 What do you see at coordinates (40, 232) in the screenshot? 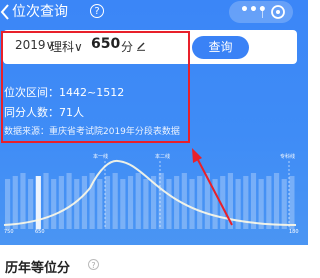
I see `x-tick-label: 650` at bounding box center [40, 232].